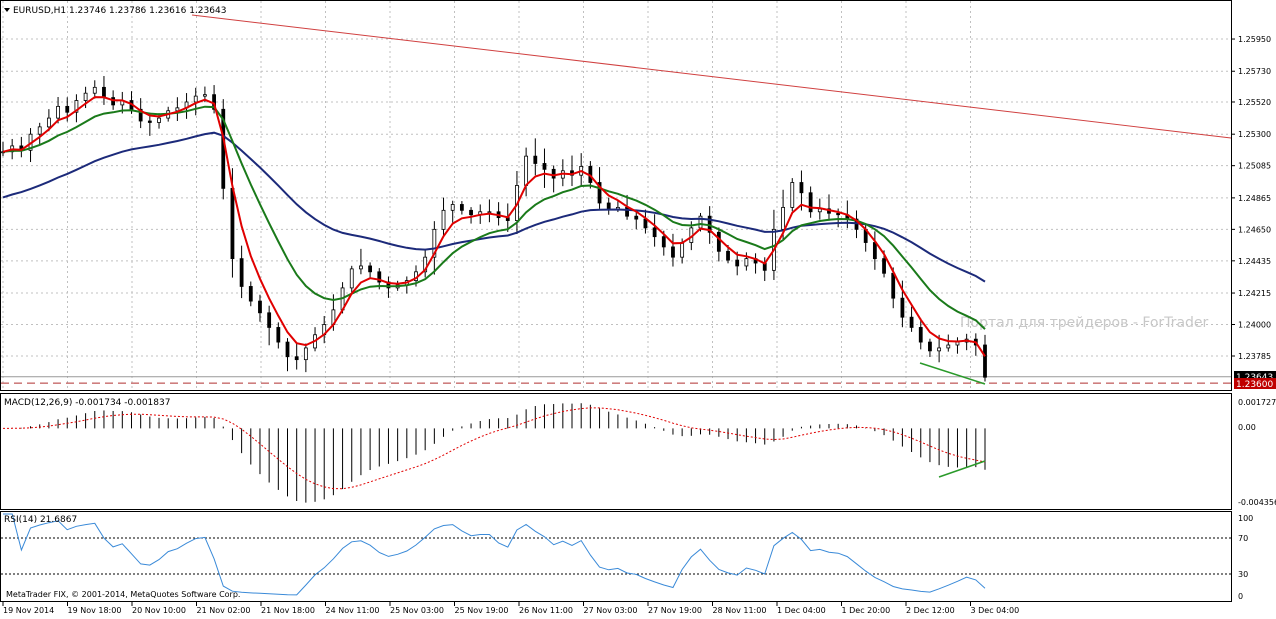 Image resolution: width=1276 pixels, height=619 pixels. Describe the element at coordinates (87, 403) in the screenshot. I see `macd-header: MACD(12,26,9) -0.001734 -0.001837` at that location.